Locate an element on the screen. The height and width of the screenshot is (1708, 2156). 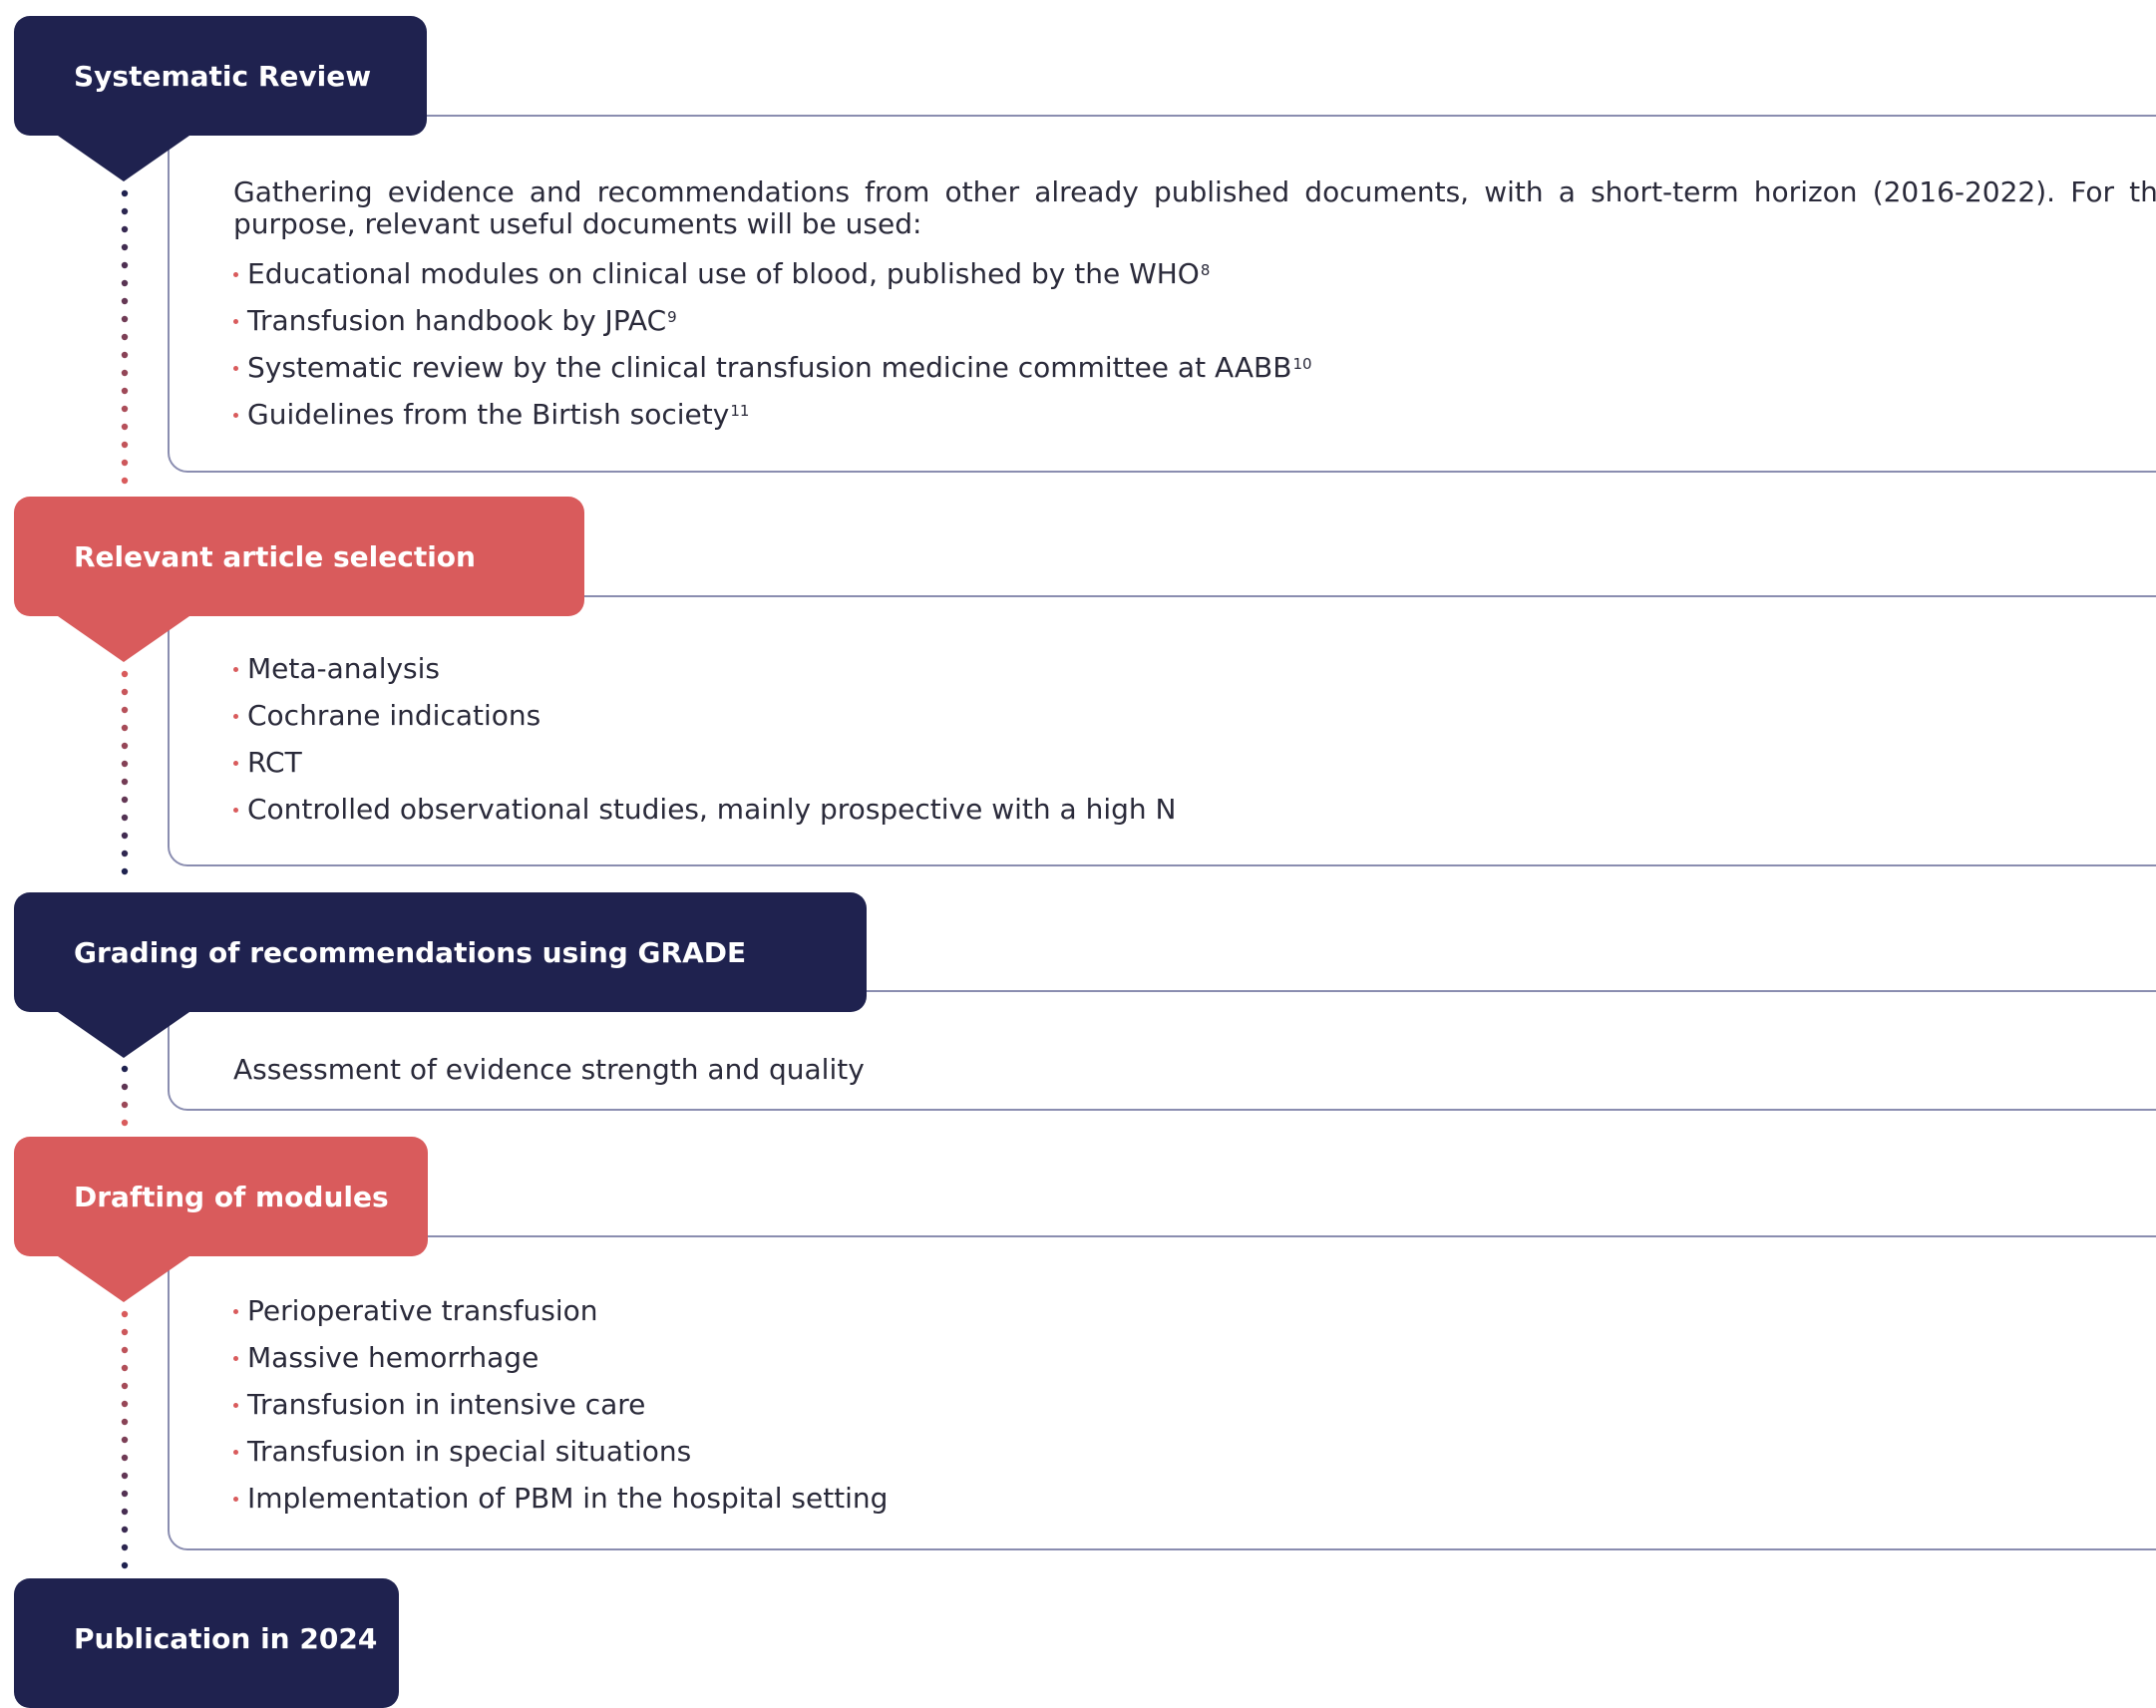
step-title: Drafting of modules is located at coordinates (232, 1196).